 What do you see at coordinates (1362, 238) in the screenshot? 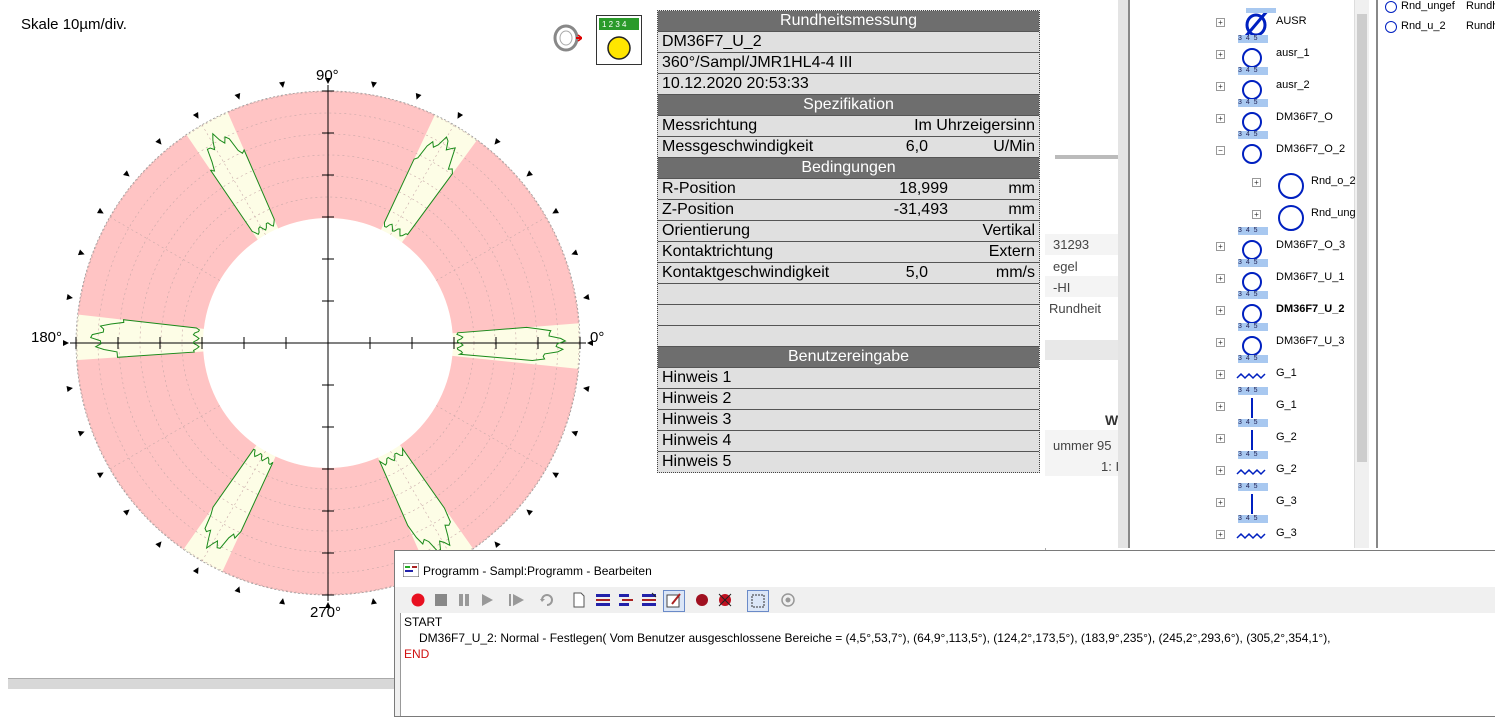
I see `tree-scrollbar-thumb` at bounding box center [1362, 238].